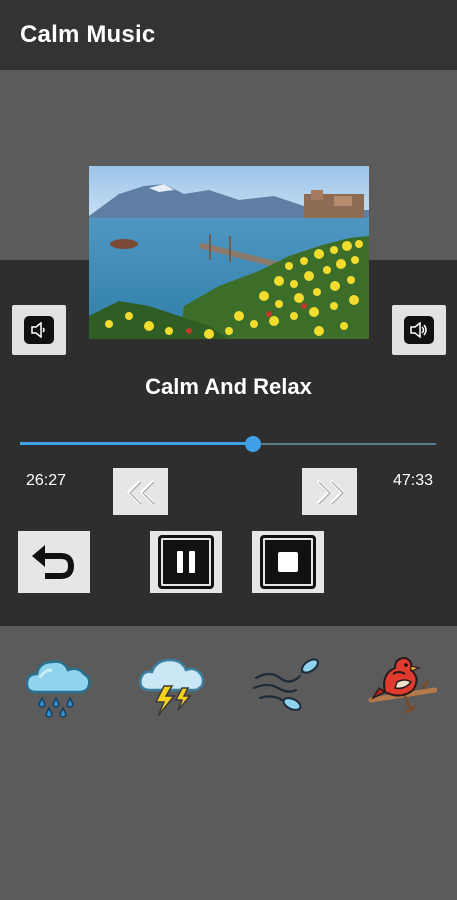 The height and width of the screenshot is (900, 457). I want to click on volume-down-button, so click(39, 330).